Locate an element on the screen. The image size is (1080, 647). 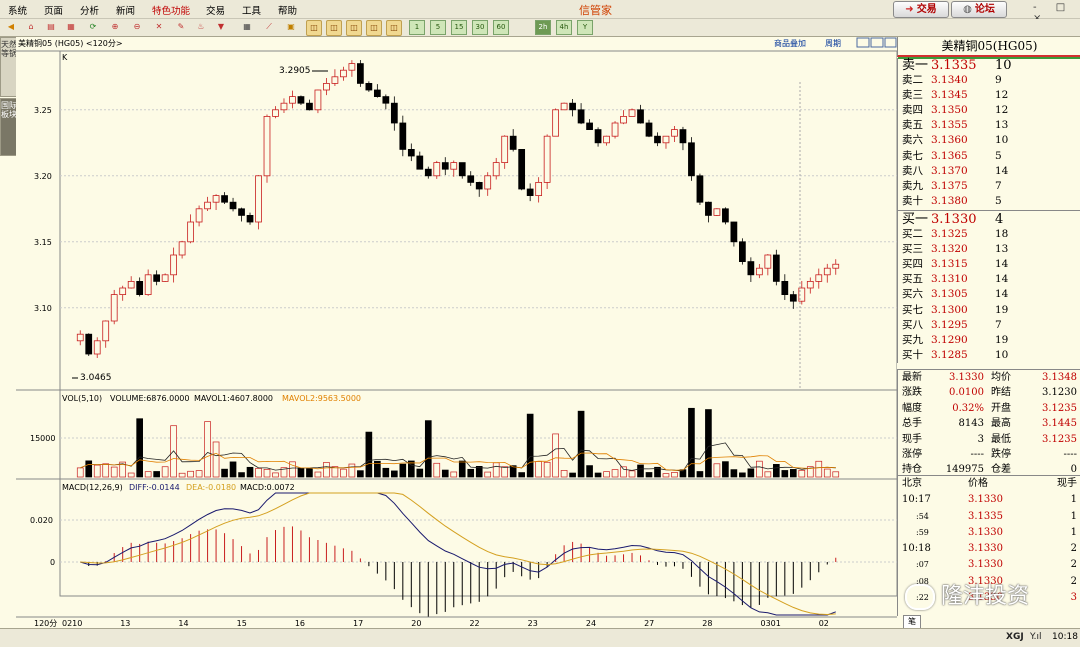
ask-label: 卖五 is located at coordinates (912, 125).